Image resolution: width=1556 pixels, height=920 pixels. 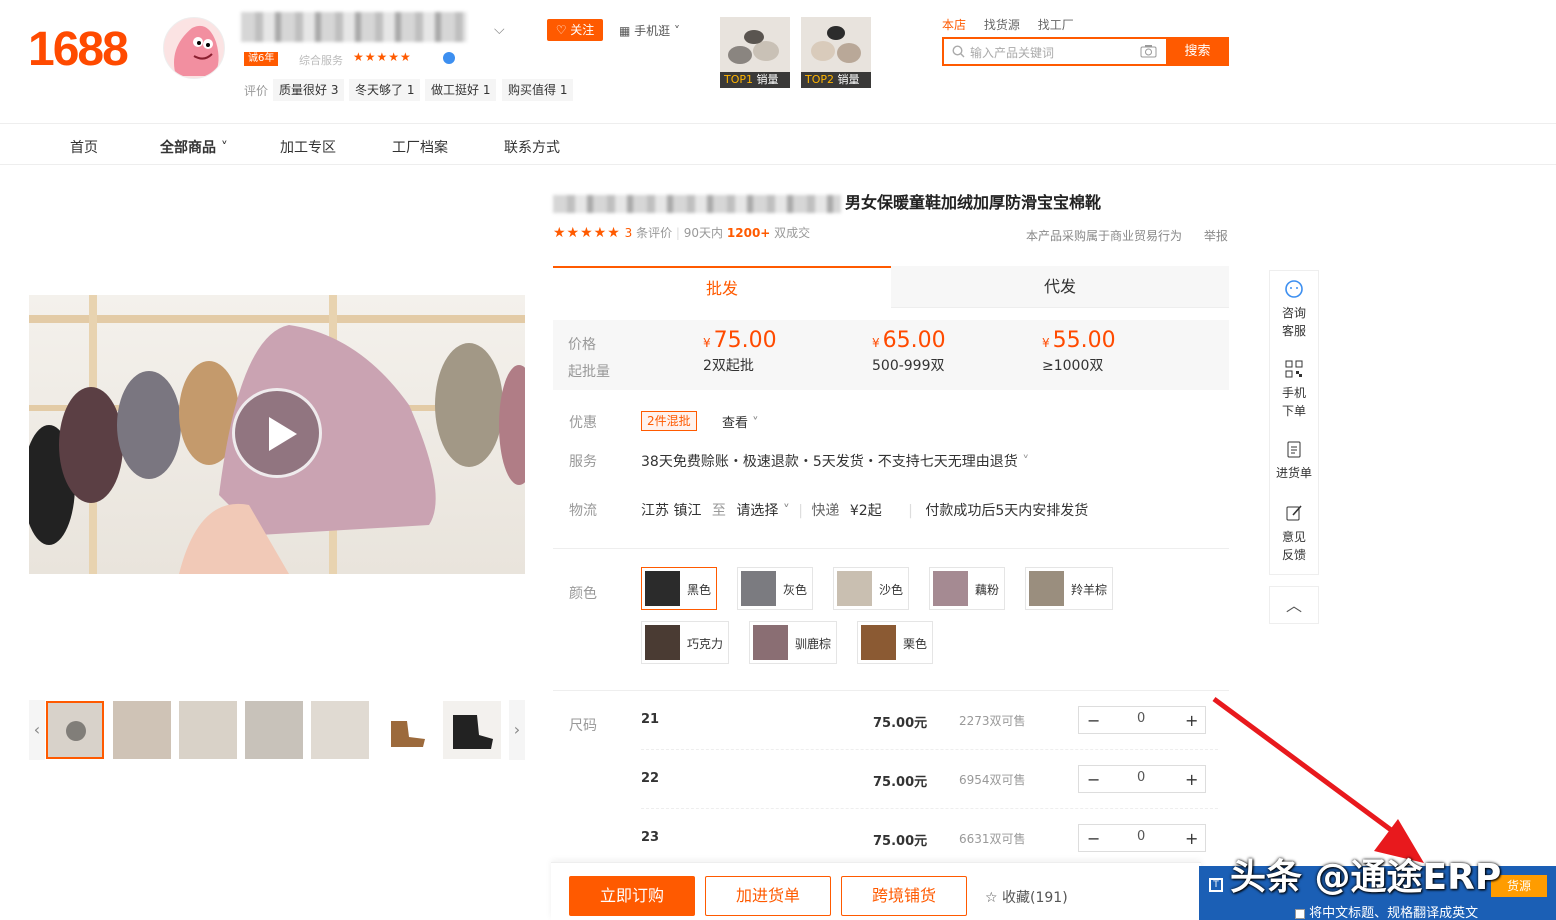 What do you see at coordinates (958, 51) in the screenshot?
I see `search-icon` at bounding box center [958, 51].